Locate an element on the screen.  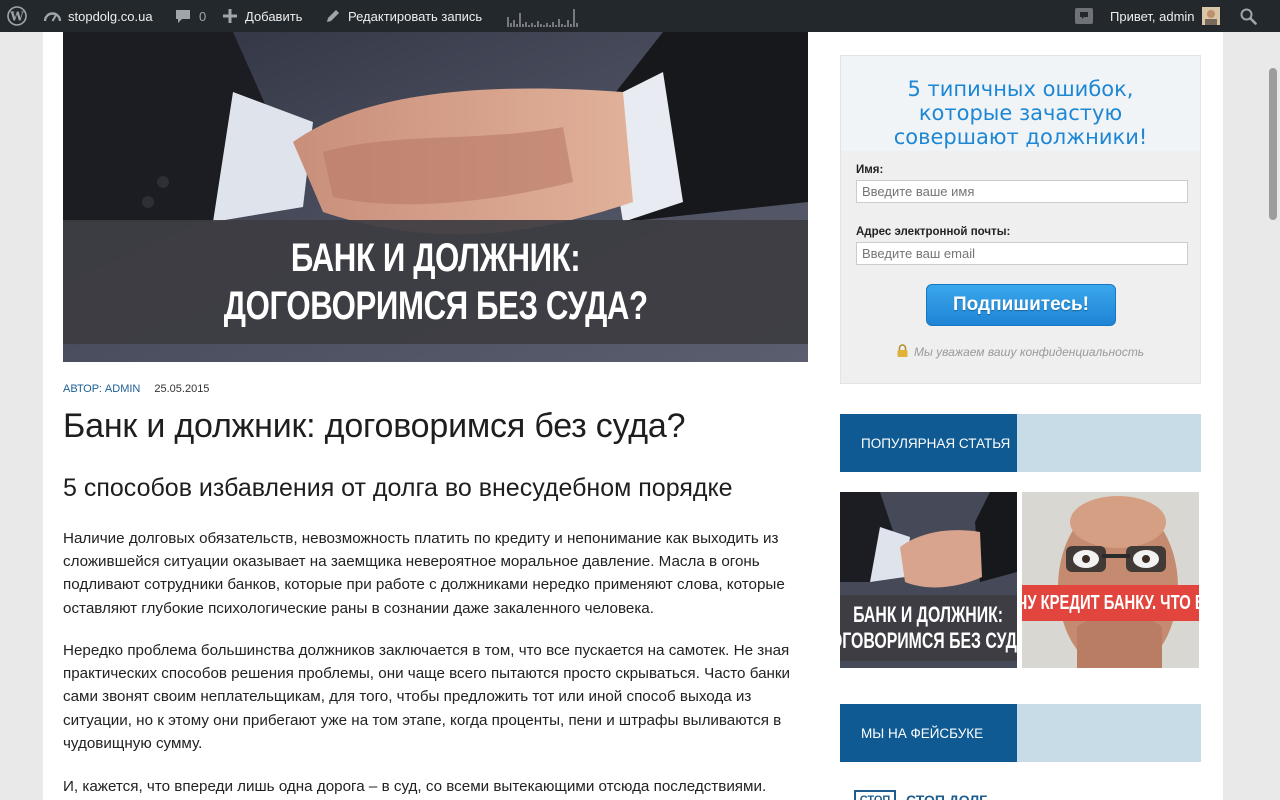
add-new-label: Добавить is located at coordinates (274, 16).